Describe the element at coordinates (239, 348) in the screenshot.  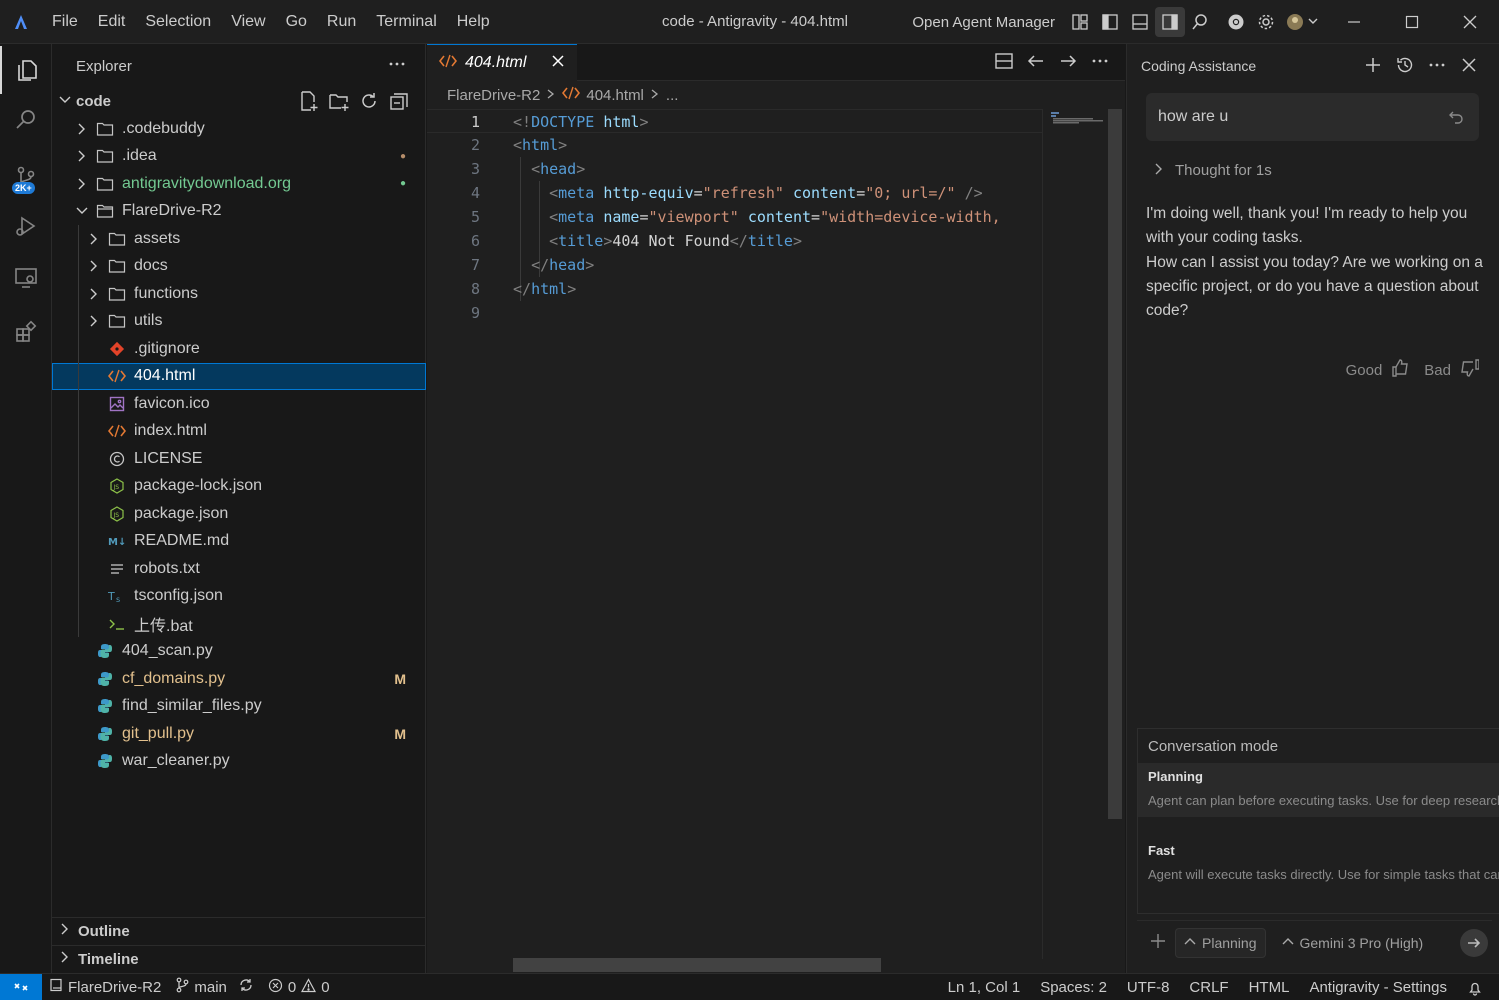
I see `tree-item: .gitignore` at that location.